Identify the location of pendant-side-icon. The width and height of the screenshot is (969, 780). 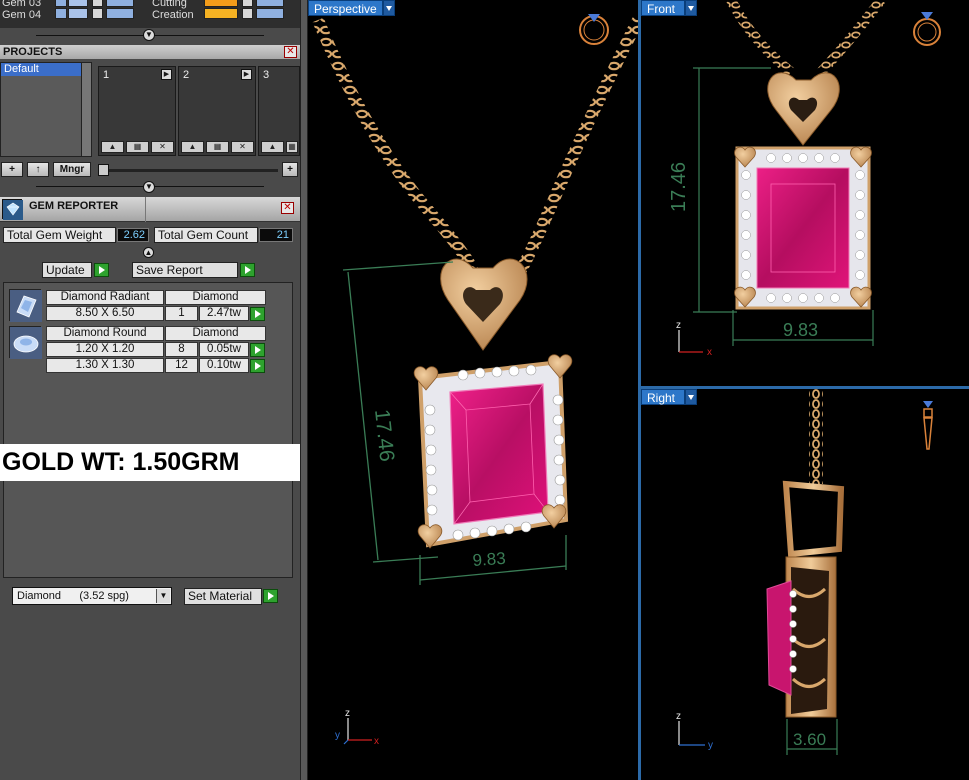
(928, 425).